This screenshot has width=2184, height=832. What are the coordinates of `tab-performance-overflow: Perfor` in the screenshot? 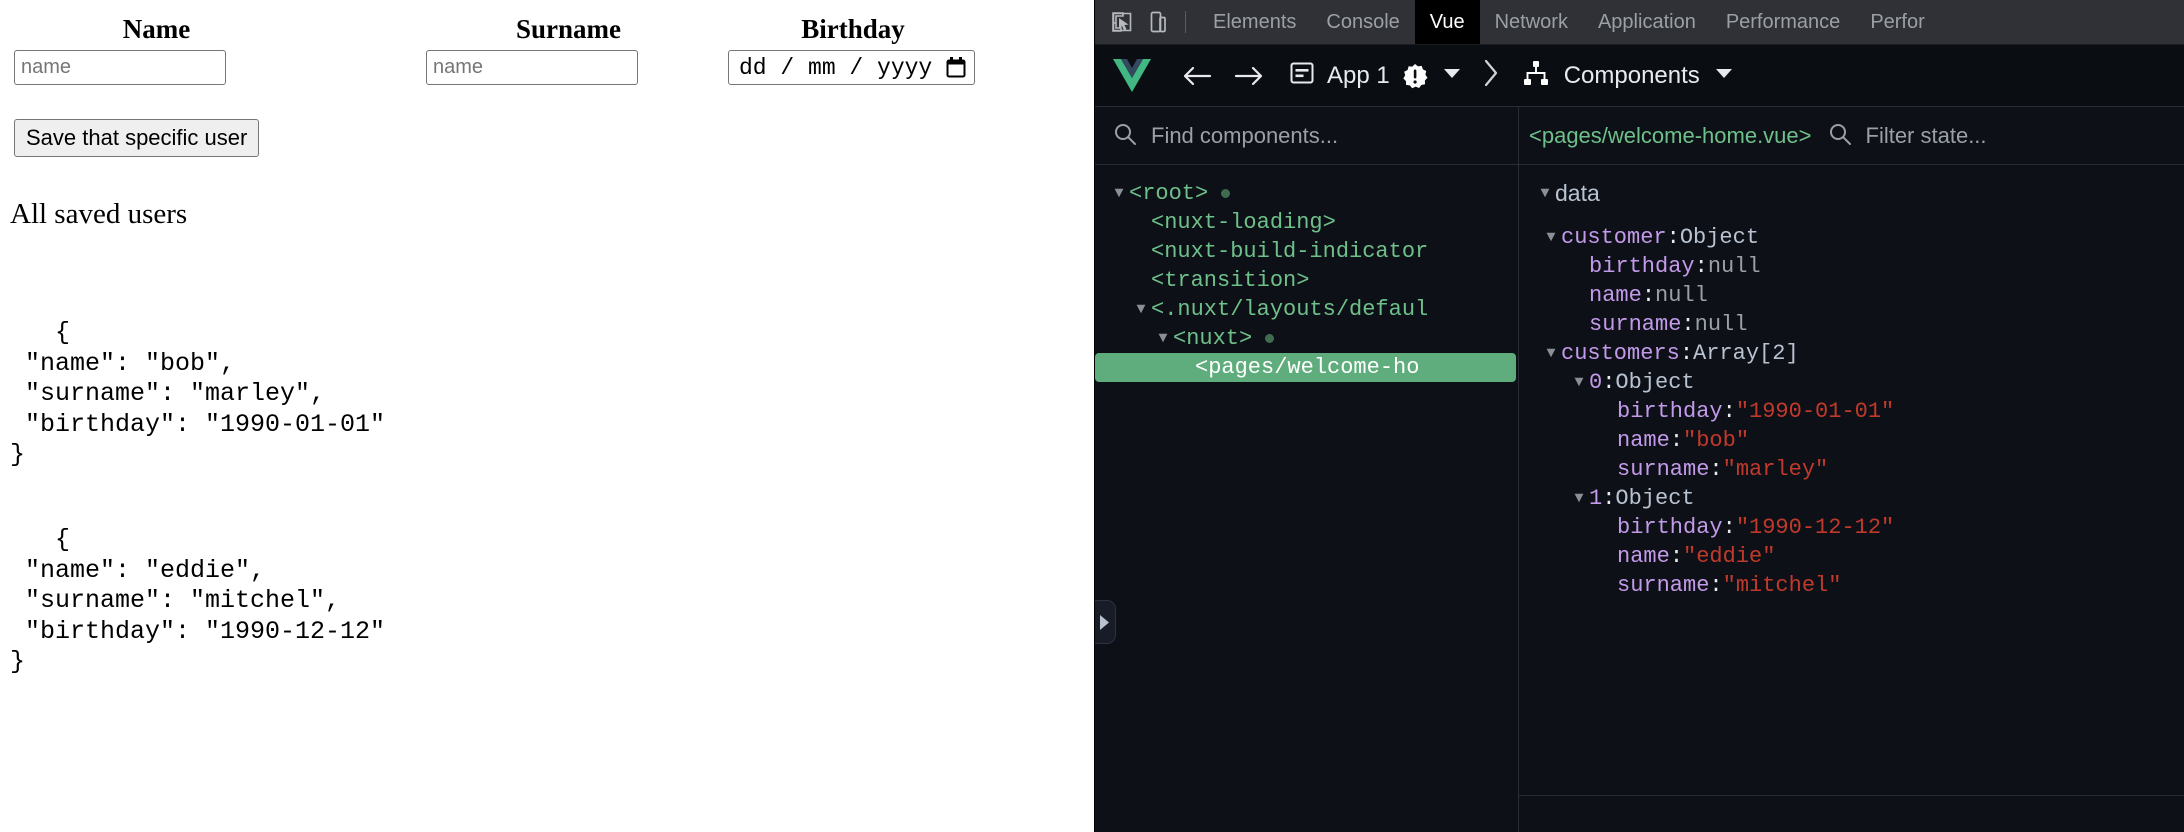 It's located at (1897, 22).